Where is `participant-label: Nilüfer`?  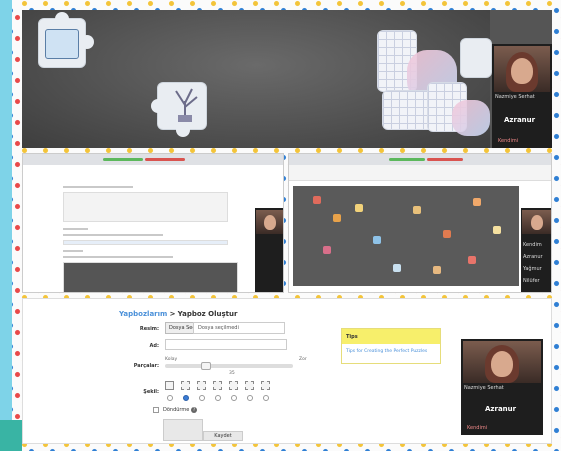 participant-label: Nilüfer is located at coordinates (531, 281).